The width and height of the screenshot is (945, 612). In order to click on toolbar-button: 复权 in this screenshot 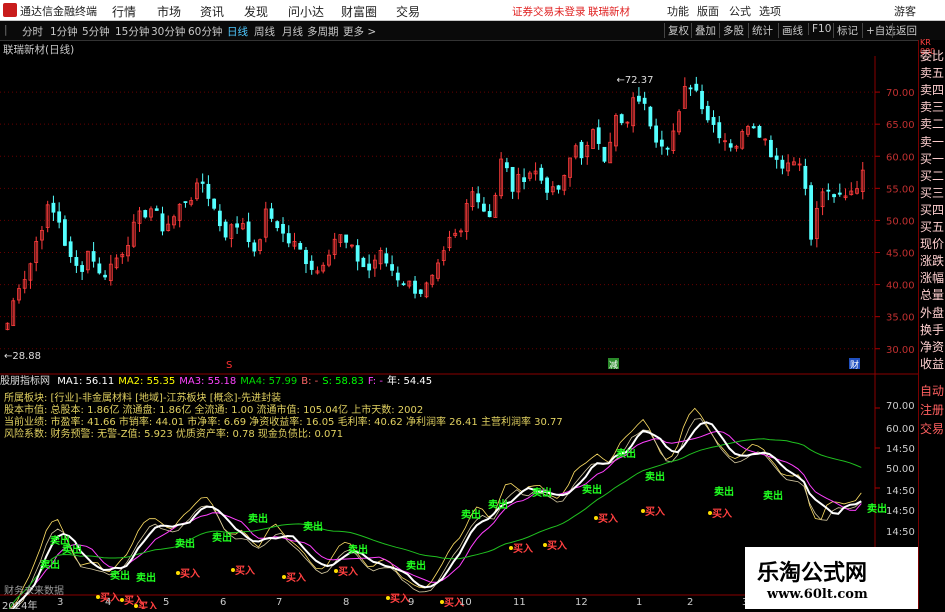, I will do `click(676, 30)`.